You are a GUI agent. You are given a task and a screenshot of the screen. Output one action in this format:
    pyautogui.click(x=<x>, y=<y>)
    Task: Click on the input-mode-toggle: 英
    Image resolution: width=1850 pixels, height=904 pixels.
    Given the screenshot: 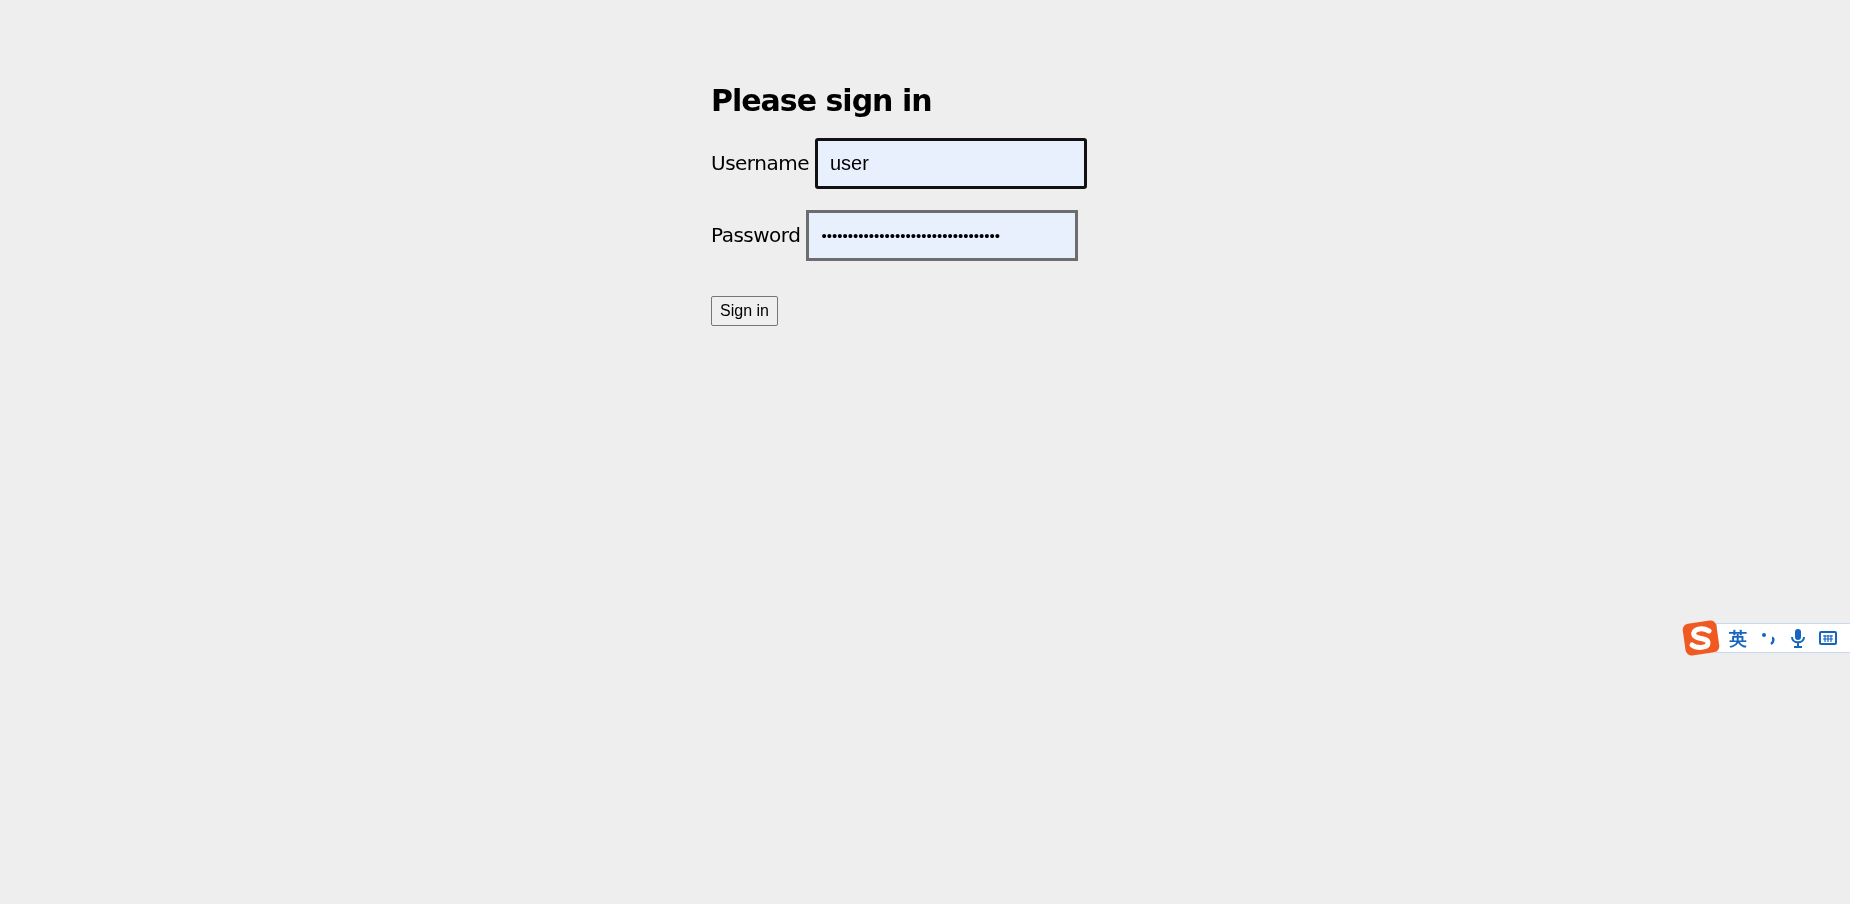 What is the action you would take?
    pyautogui.click(x=1738, y=638)
    